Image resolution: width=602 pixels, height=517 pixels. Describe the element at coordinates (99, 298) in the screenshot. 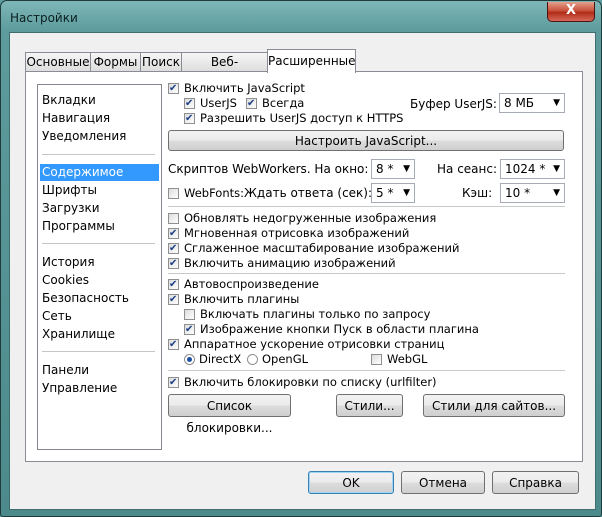

I see `sidebar-item-security: Безопасность` at that location.